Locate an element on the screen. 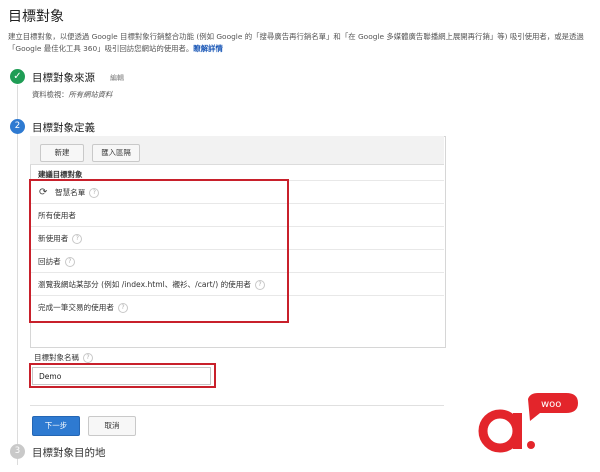 This screenshot has width=600, height=472. step1-view-summary: 資料檢視：所有網站資料 is located at coordinates (72, 95).